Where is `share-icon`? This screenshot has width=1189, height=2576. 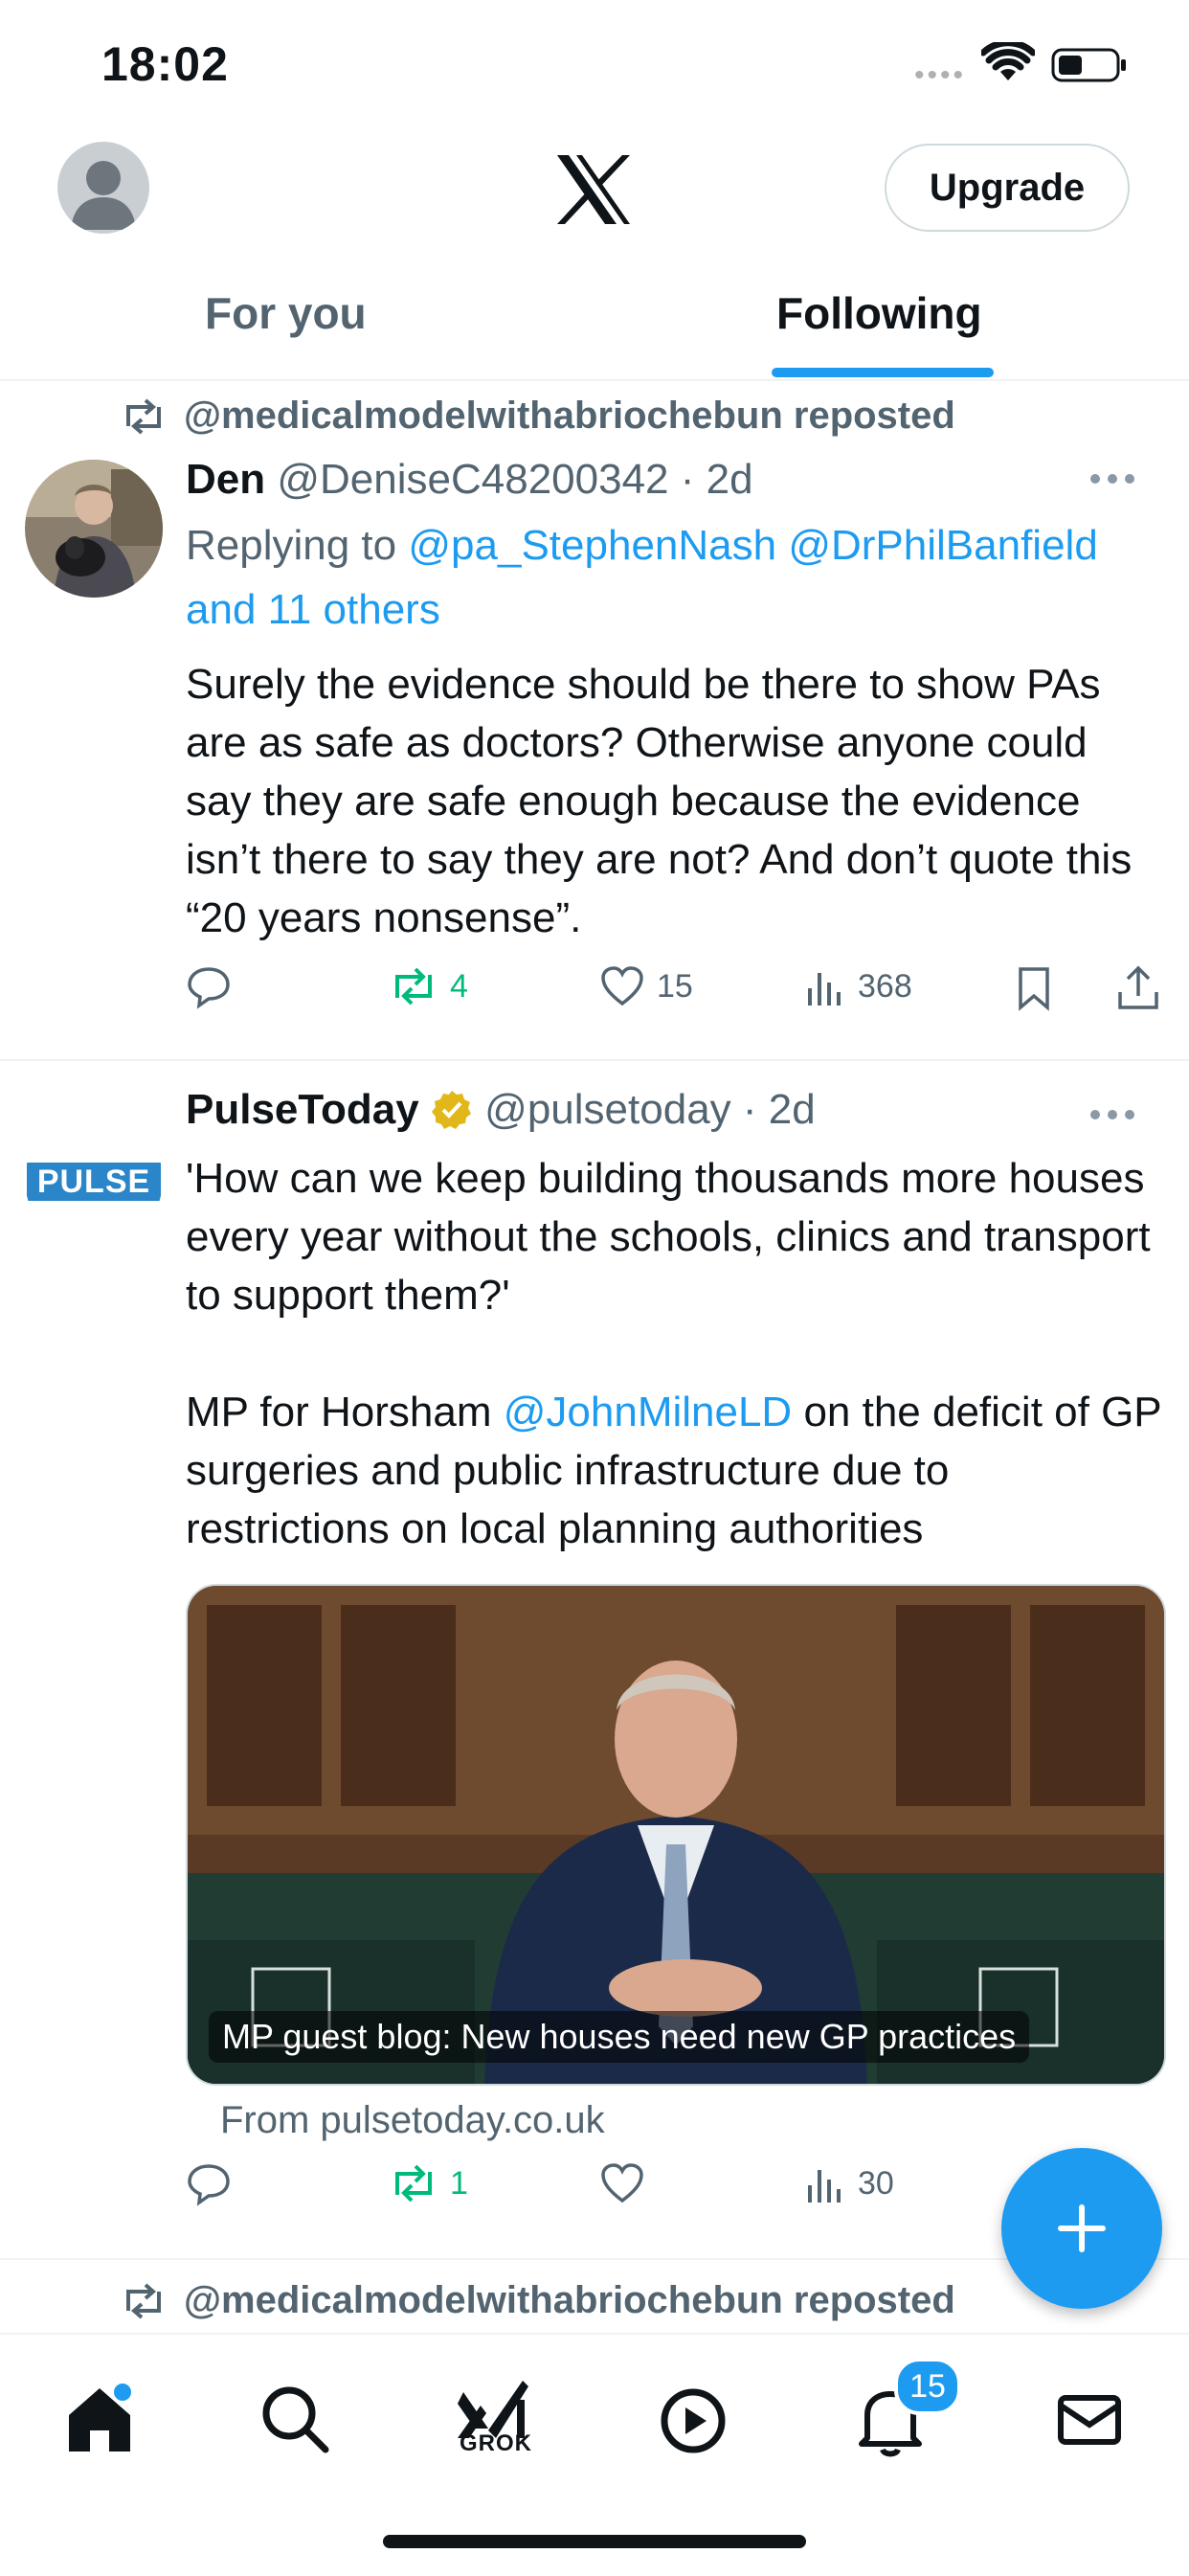 share-icon is located at coordinates (1138, 988).